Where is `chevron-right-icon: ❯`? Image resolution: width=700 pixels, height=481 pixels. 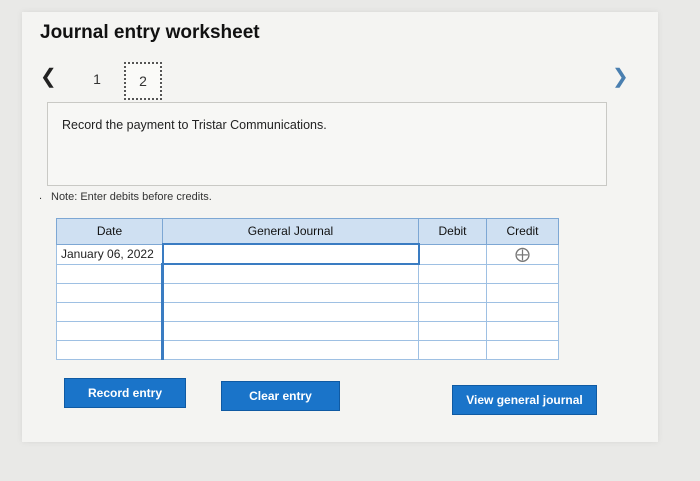 chevron-right-icon: ❯ is located at coordinates (620, 76).